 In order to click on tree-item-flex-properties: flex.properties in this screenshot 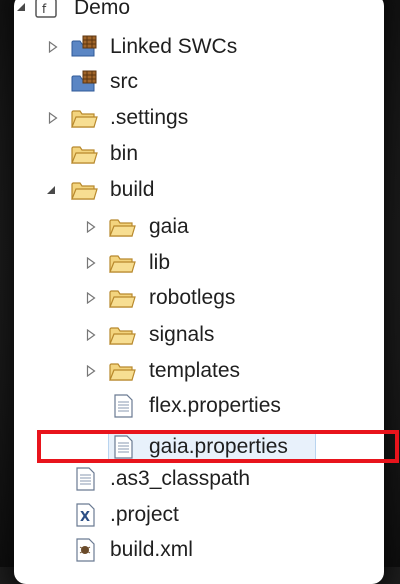, I will do `click(199, 406)`.